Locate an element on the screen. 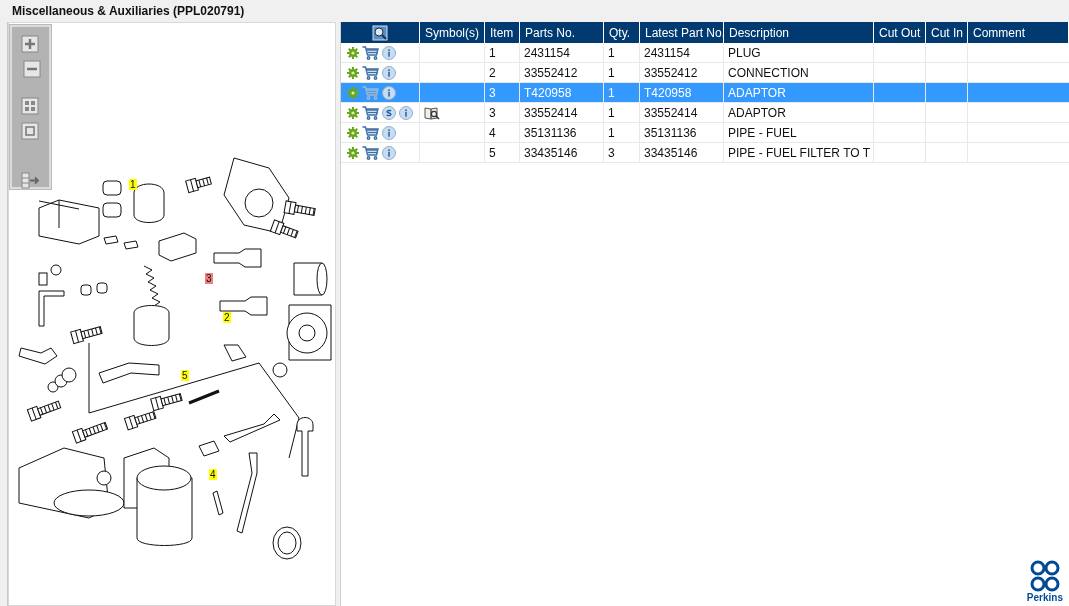 Image resolution: width=1069 pixels, height=606 pixels. table-cell-text: CONNECTION is located at coordinates (768, 73).